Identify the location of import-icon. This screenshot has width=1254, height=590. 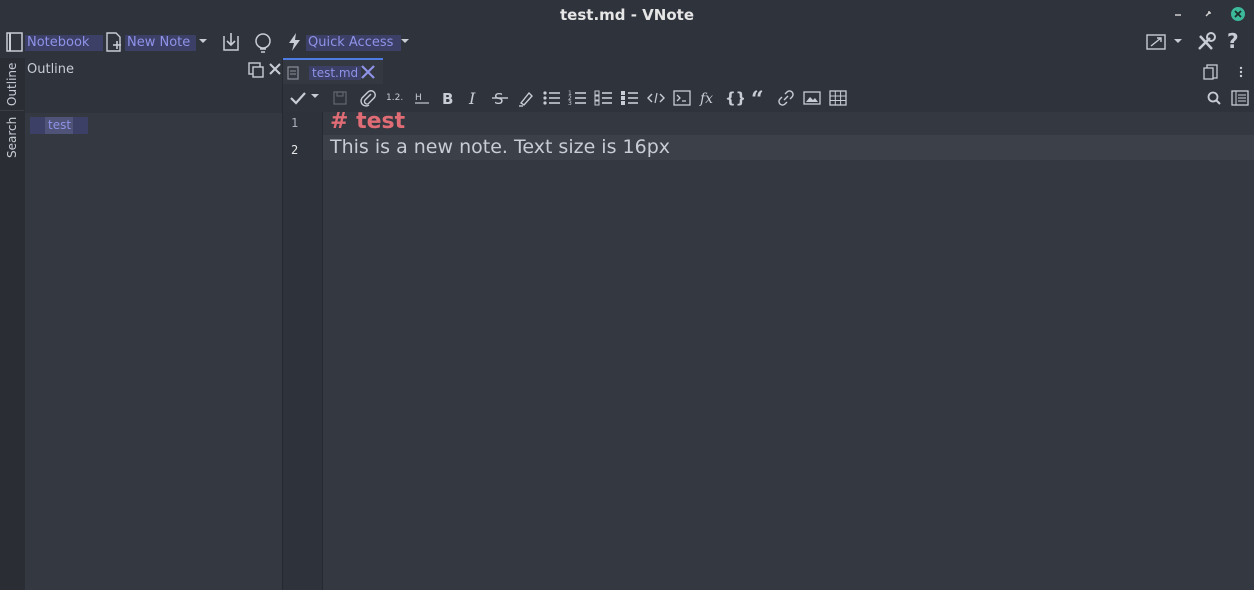
(231, 42).